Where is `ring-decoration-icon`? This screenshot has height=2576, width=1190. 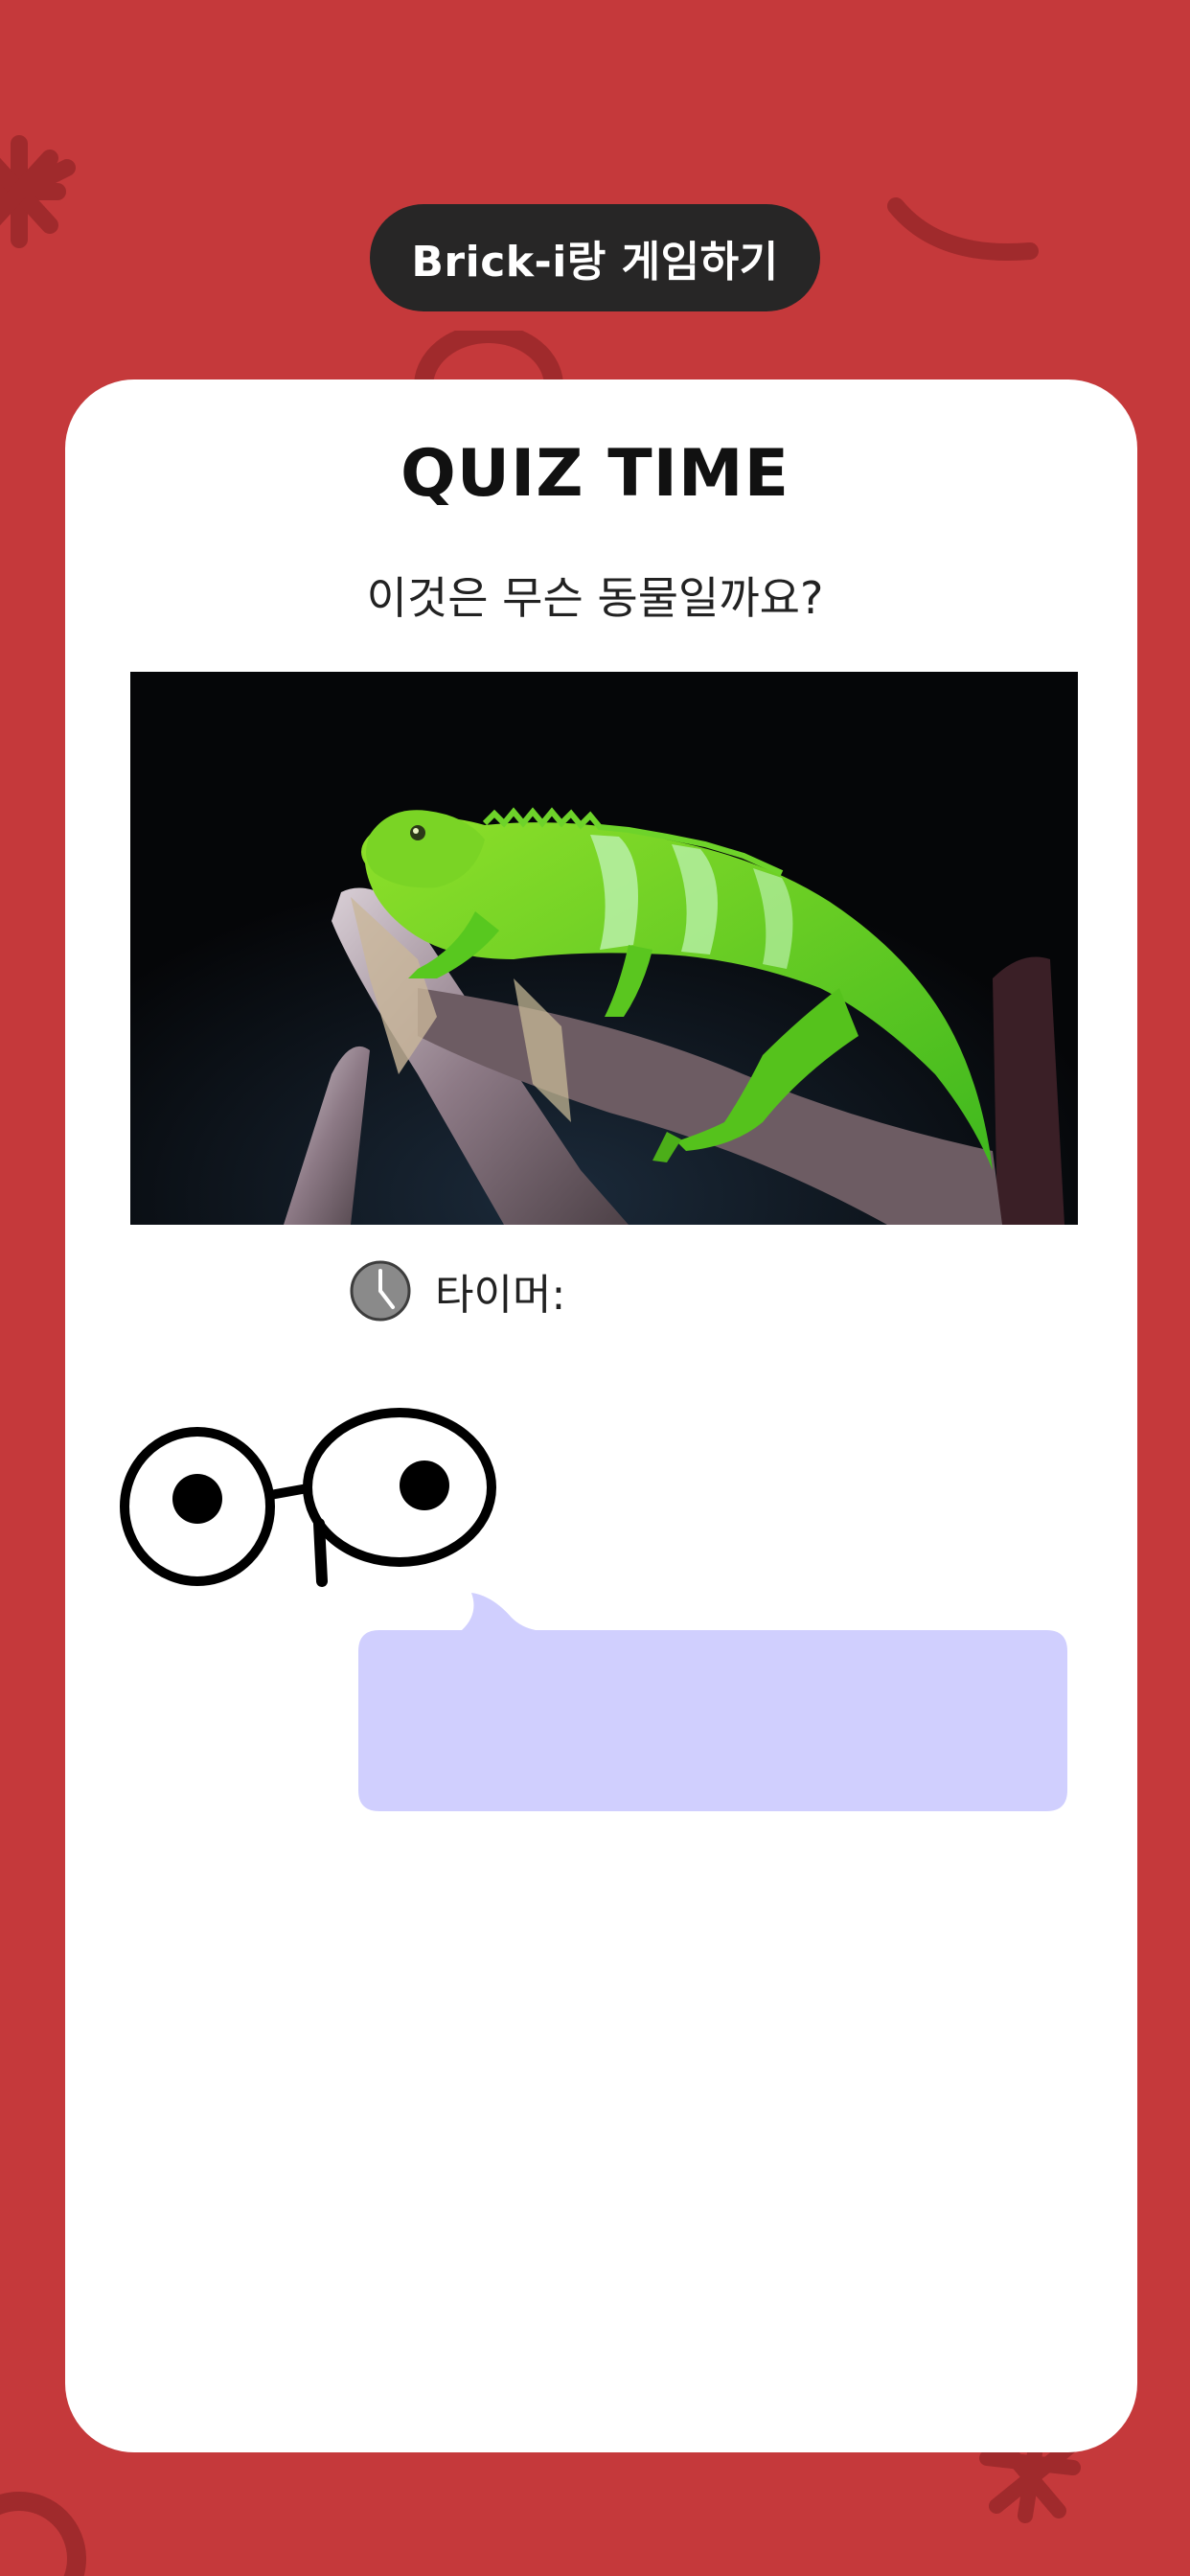 ring-decoration-icon is located at coordinates (43, 2534).